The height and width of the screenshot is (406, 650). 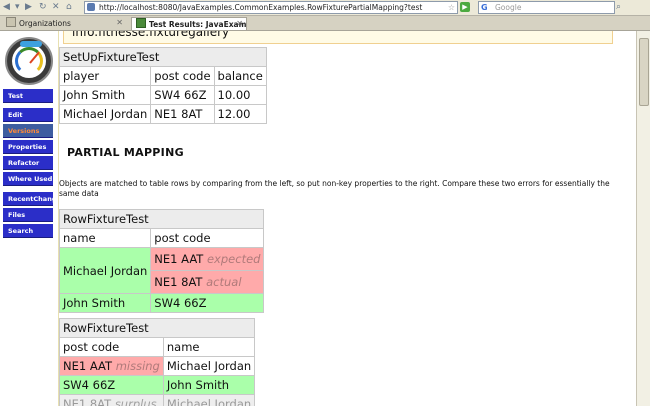 I want to click on fitnesse-logo, so click(x=29, y=61).